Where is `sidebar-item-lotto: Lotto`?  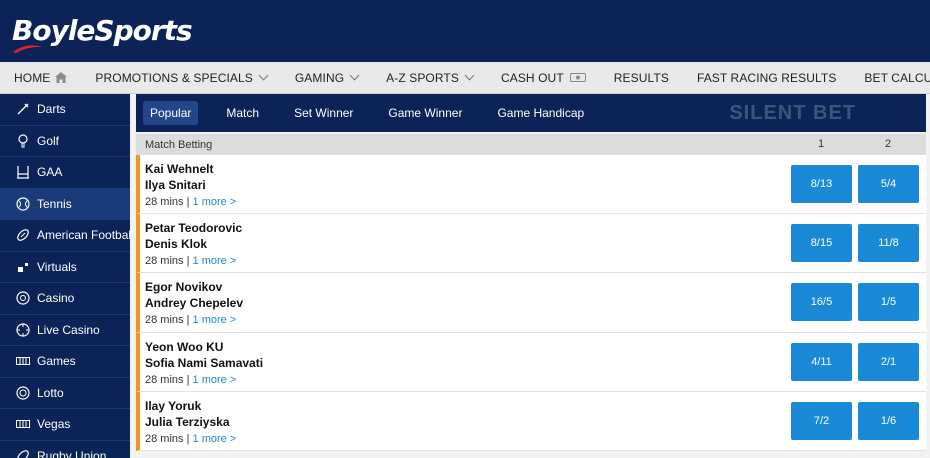
sidebar-item-lotto: Lotto is located at coordinates (65, 393).